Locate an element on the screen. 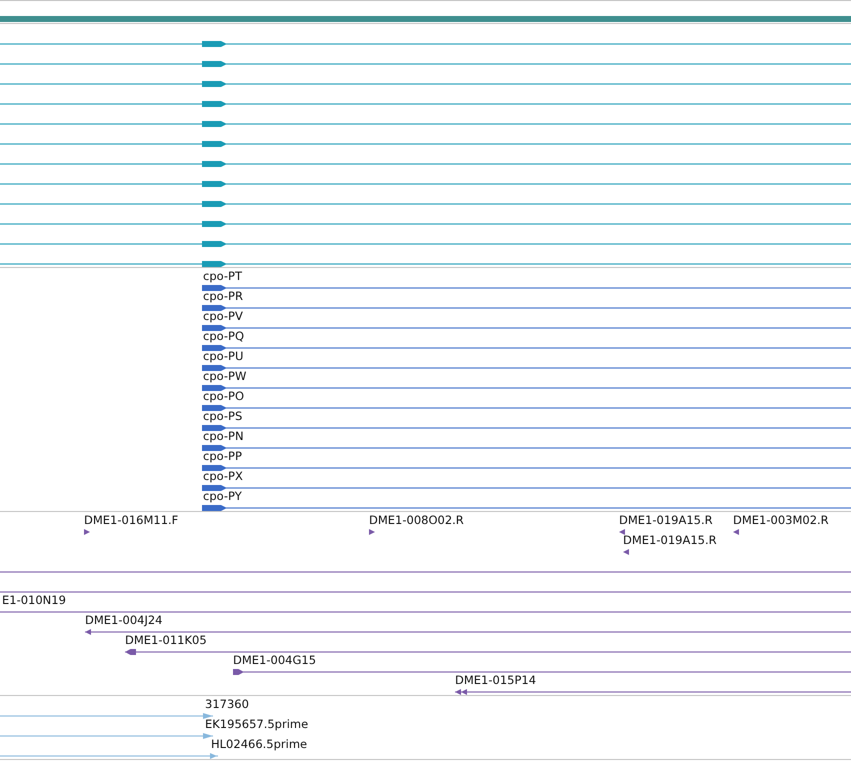  feature-label: cpo-PP is located at coordinates (222, 456).